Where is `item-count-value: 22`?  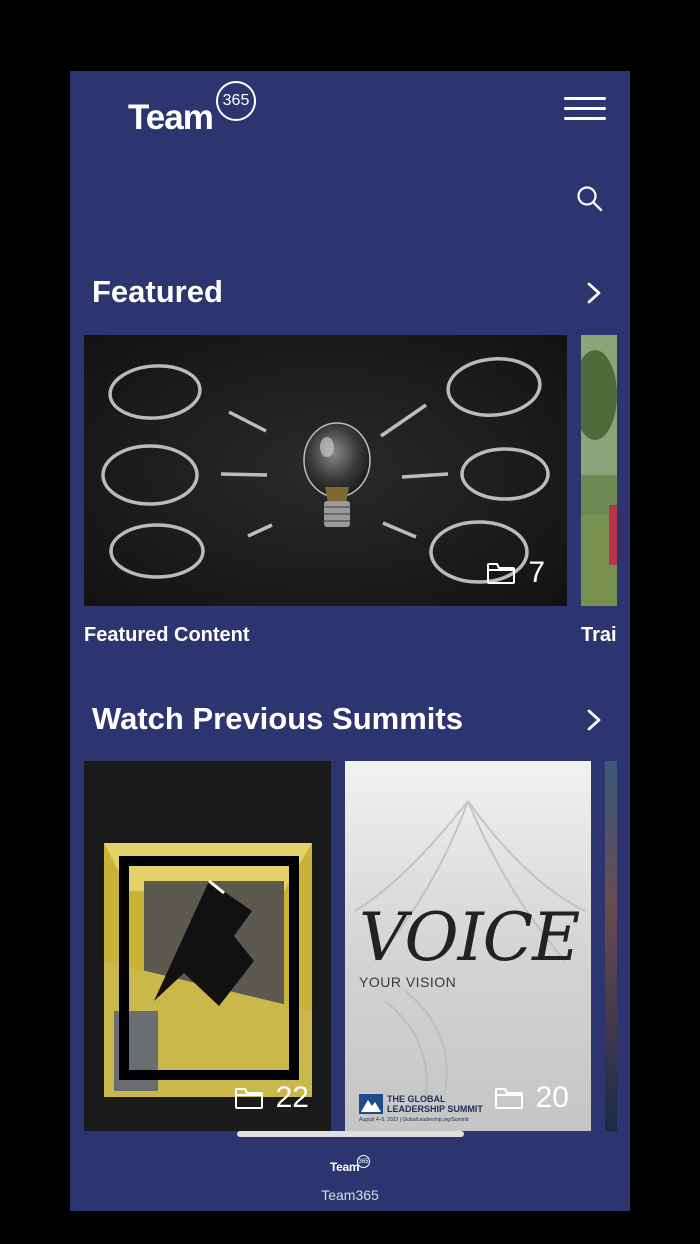 item-count-value: 22 is located at coordinates (292, 1097).